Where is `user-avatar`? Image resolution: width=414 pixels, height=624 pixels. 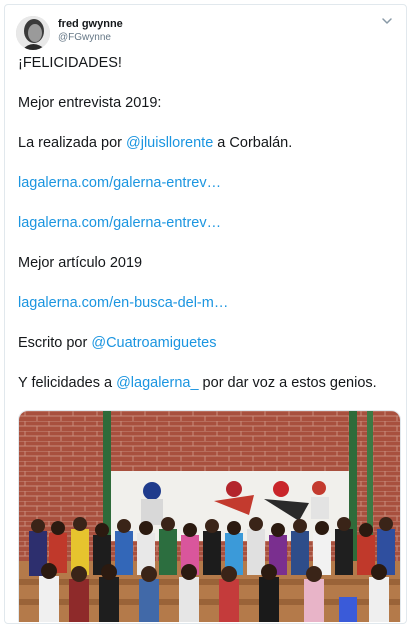
user-avatar is located at coordinates (33, 33).